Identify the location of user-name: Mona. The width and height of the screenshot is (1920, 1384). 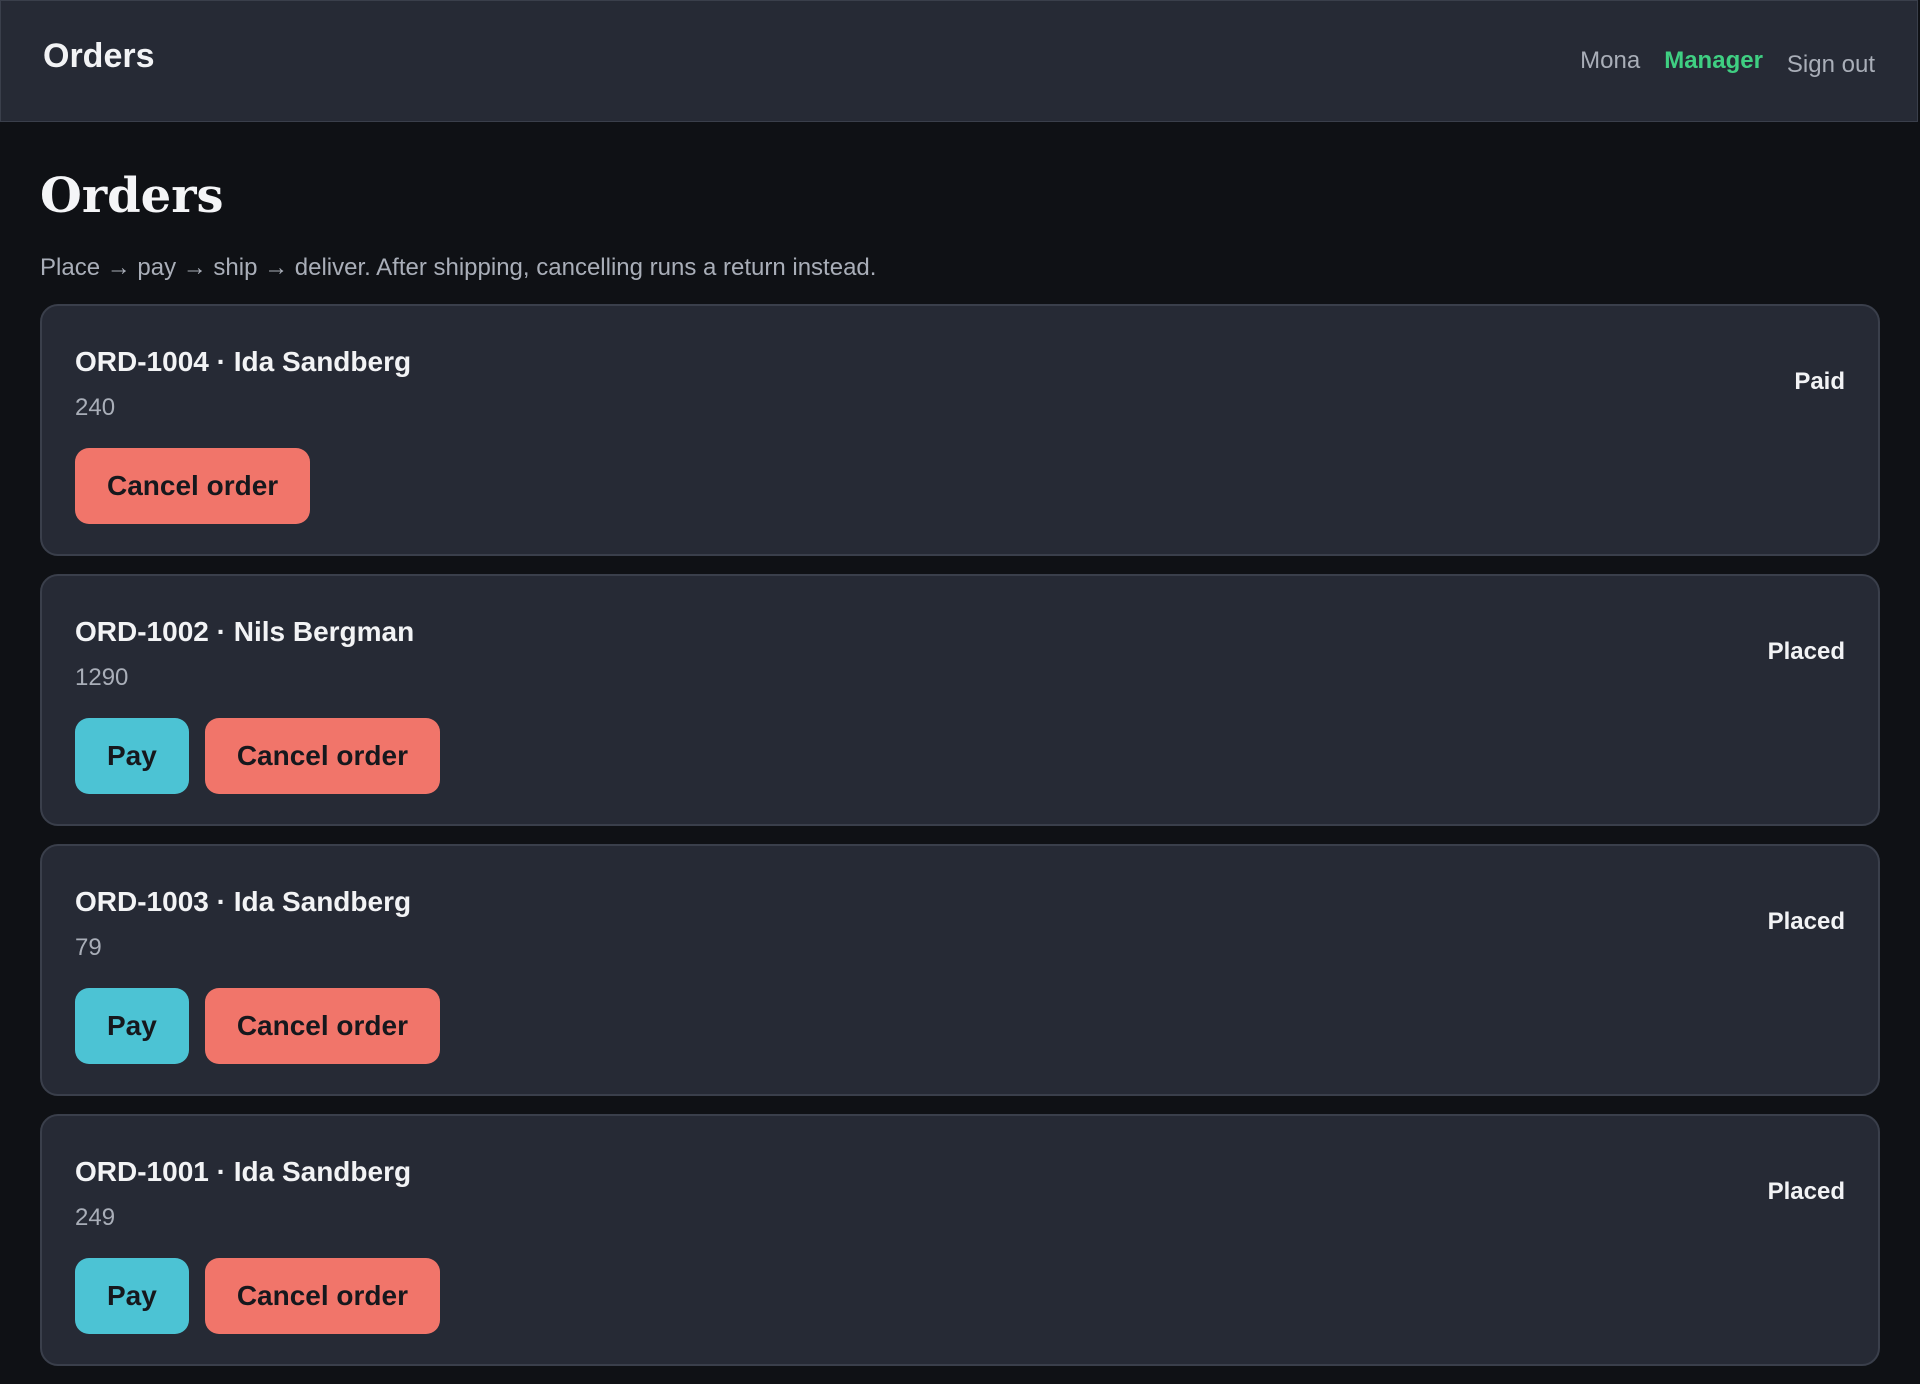
(1610, 60).